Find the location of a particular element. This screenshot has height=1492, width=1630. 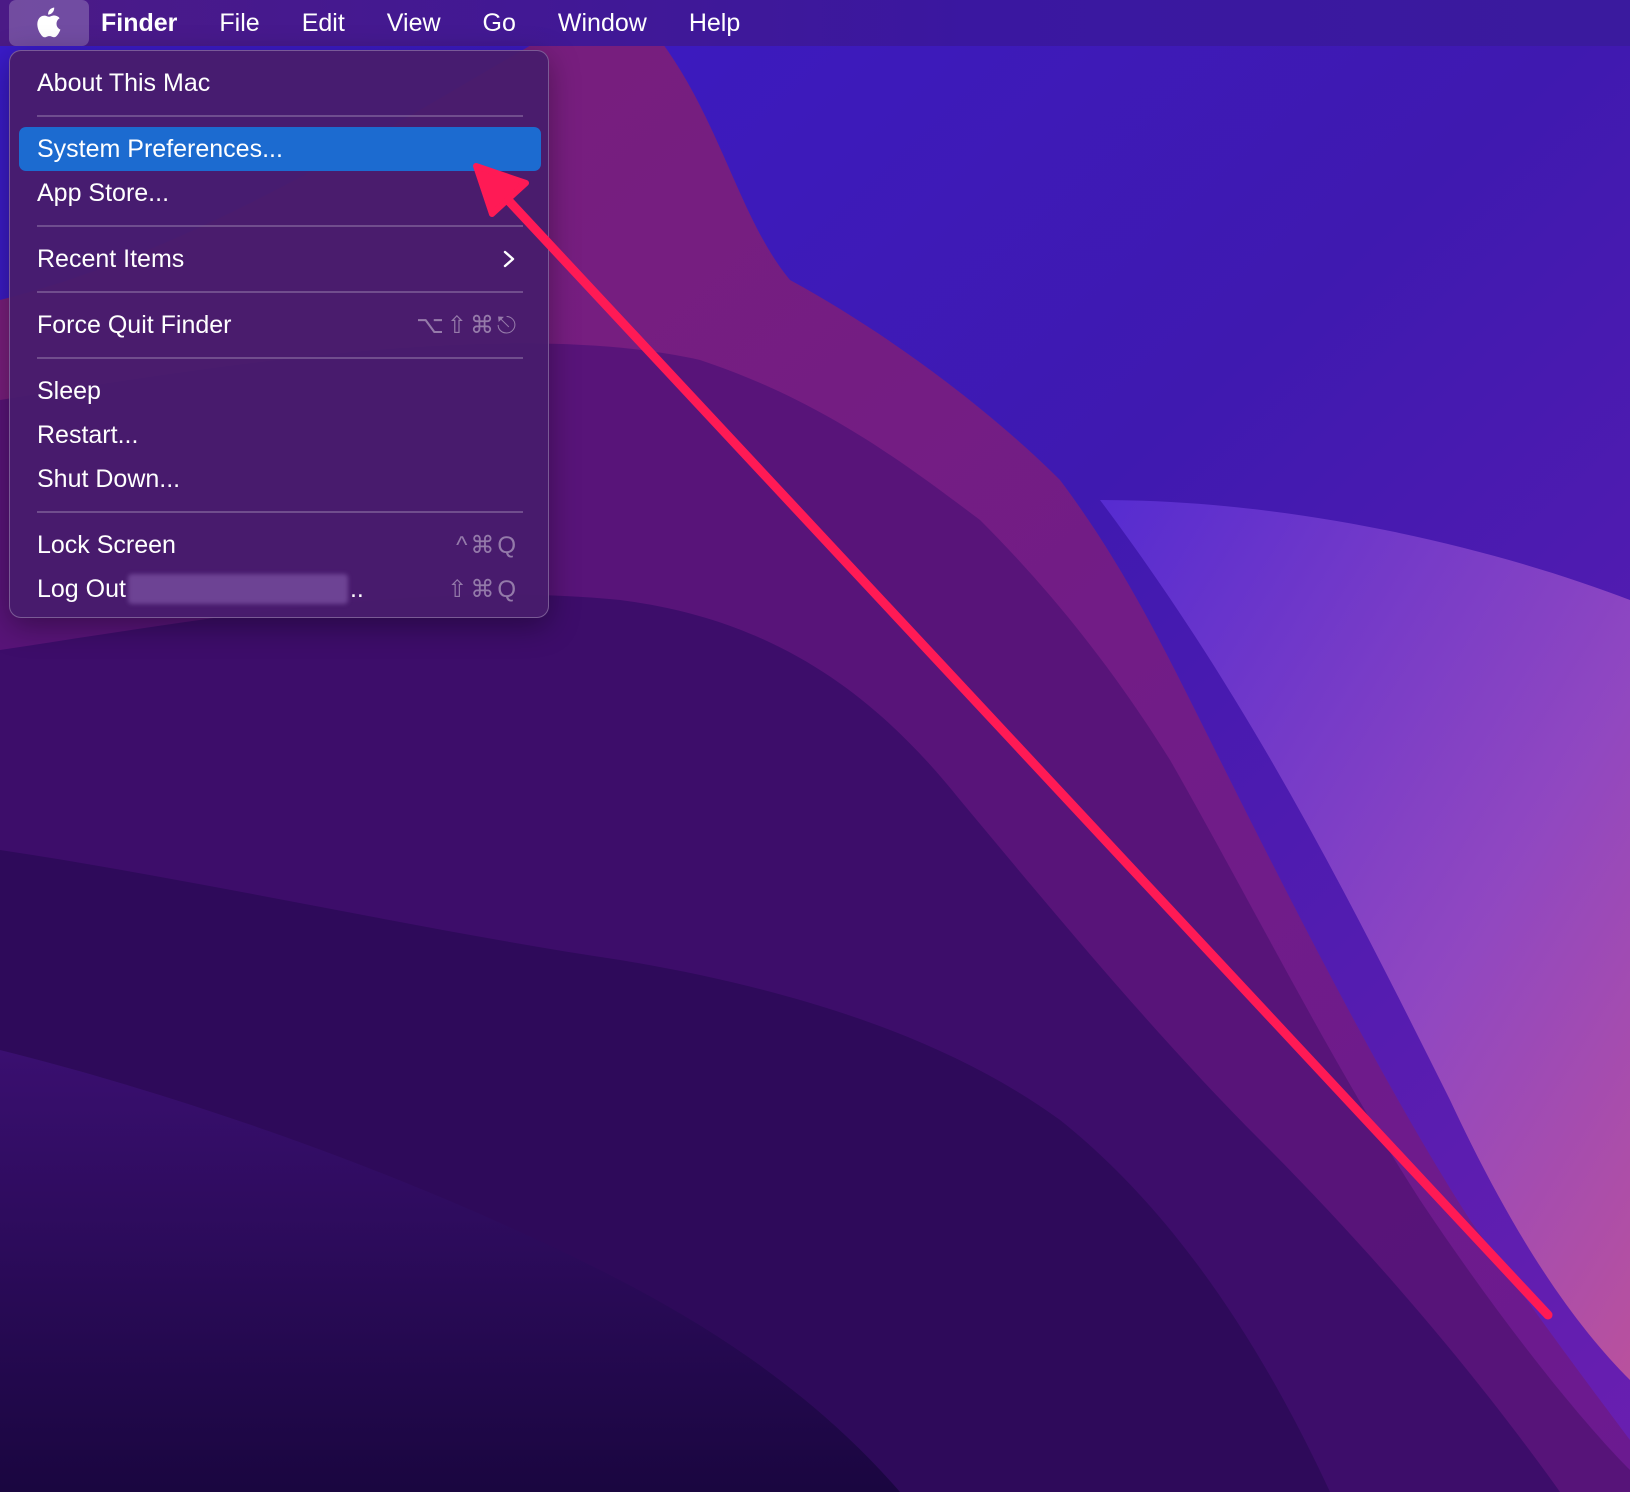

menu-item-log-out: Log Out .. ⇧⌘Q is located at coordinates (280, 589).